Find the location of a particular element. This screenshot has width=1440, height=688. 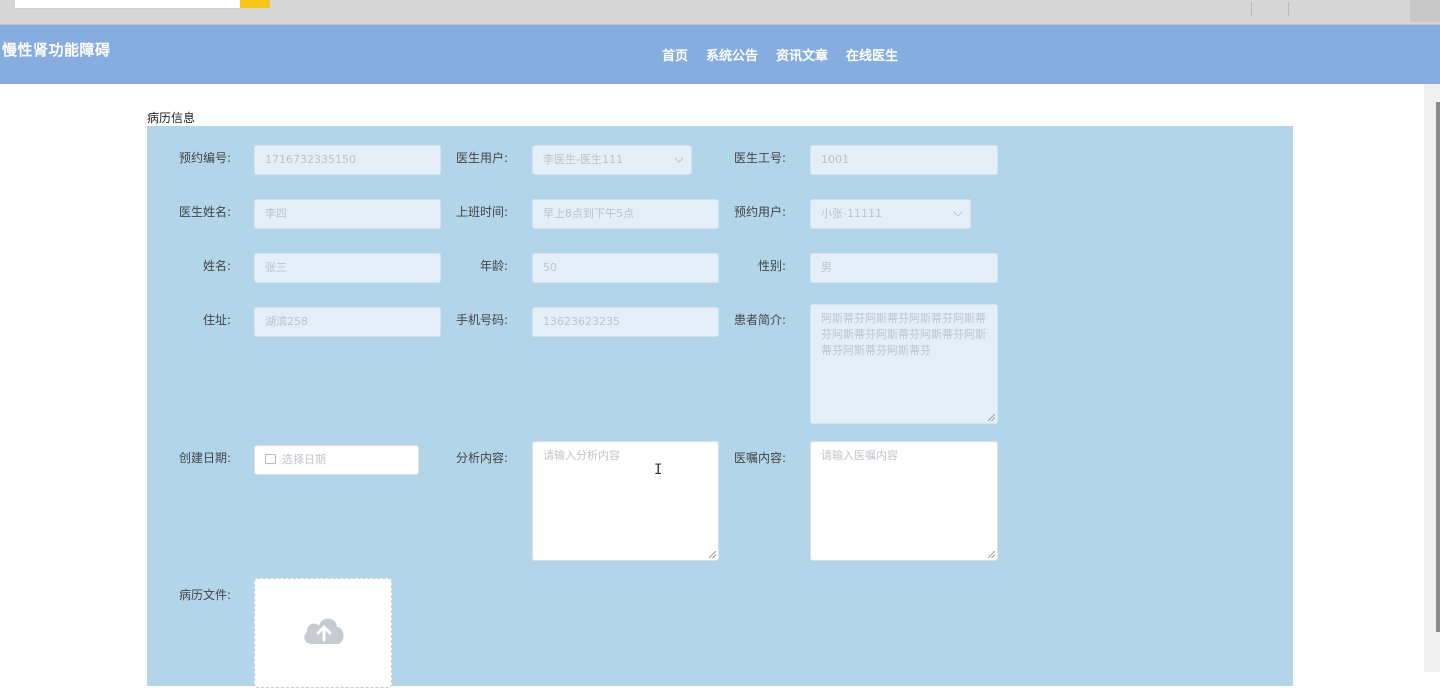

active-tab-indicator is located at coordinates (255, 4).